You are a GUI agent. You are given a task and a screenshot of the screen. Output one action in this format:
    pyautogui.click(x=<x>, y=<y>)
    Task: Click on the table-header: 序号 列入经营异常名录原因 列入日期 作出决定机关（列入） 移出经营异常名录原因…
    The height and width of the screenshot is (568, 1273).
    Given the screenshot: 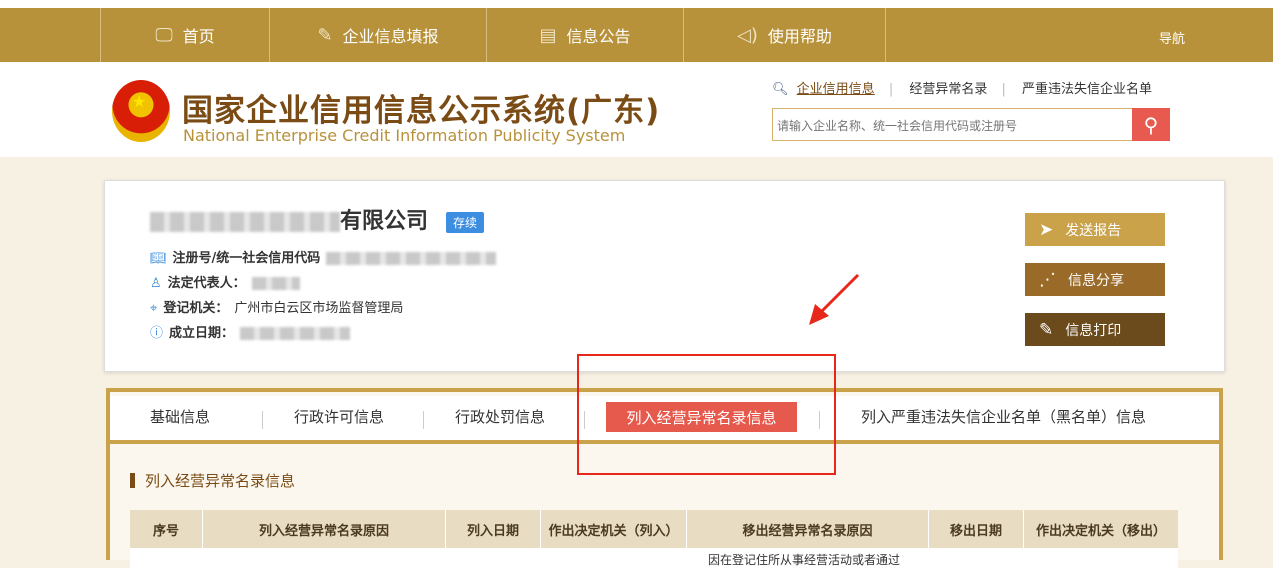 What is the action you would take?
    pyautogui.click(x=654, y=529)
    